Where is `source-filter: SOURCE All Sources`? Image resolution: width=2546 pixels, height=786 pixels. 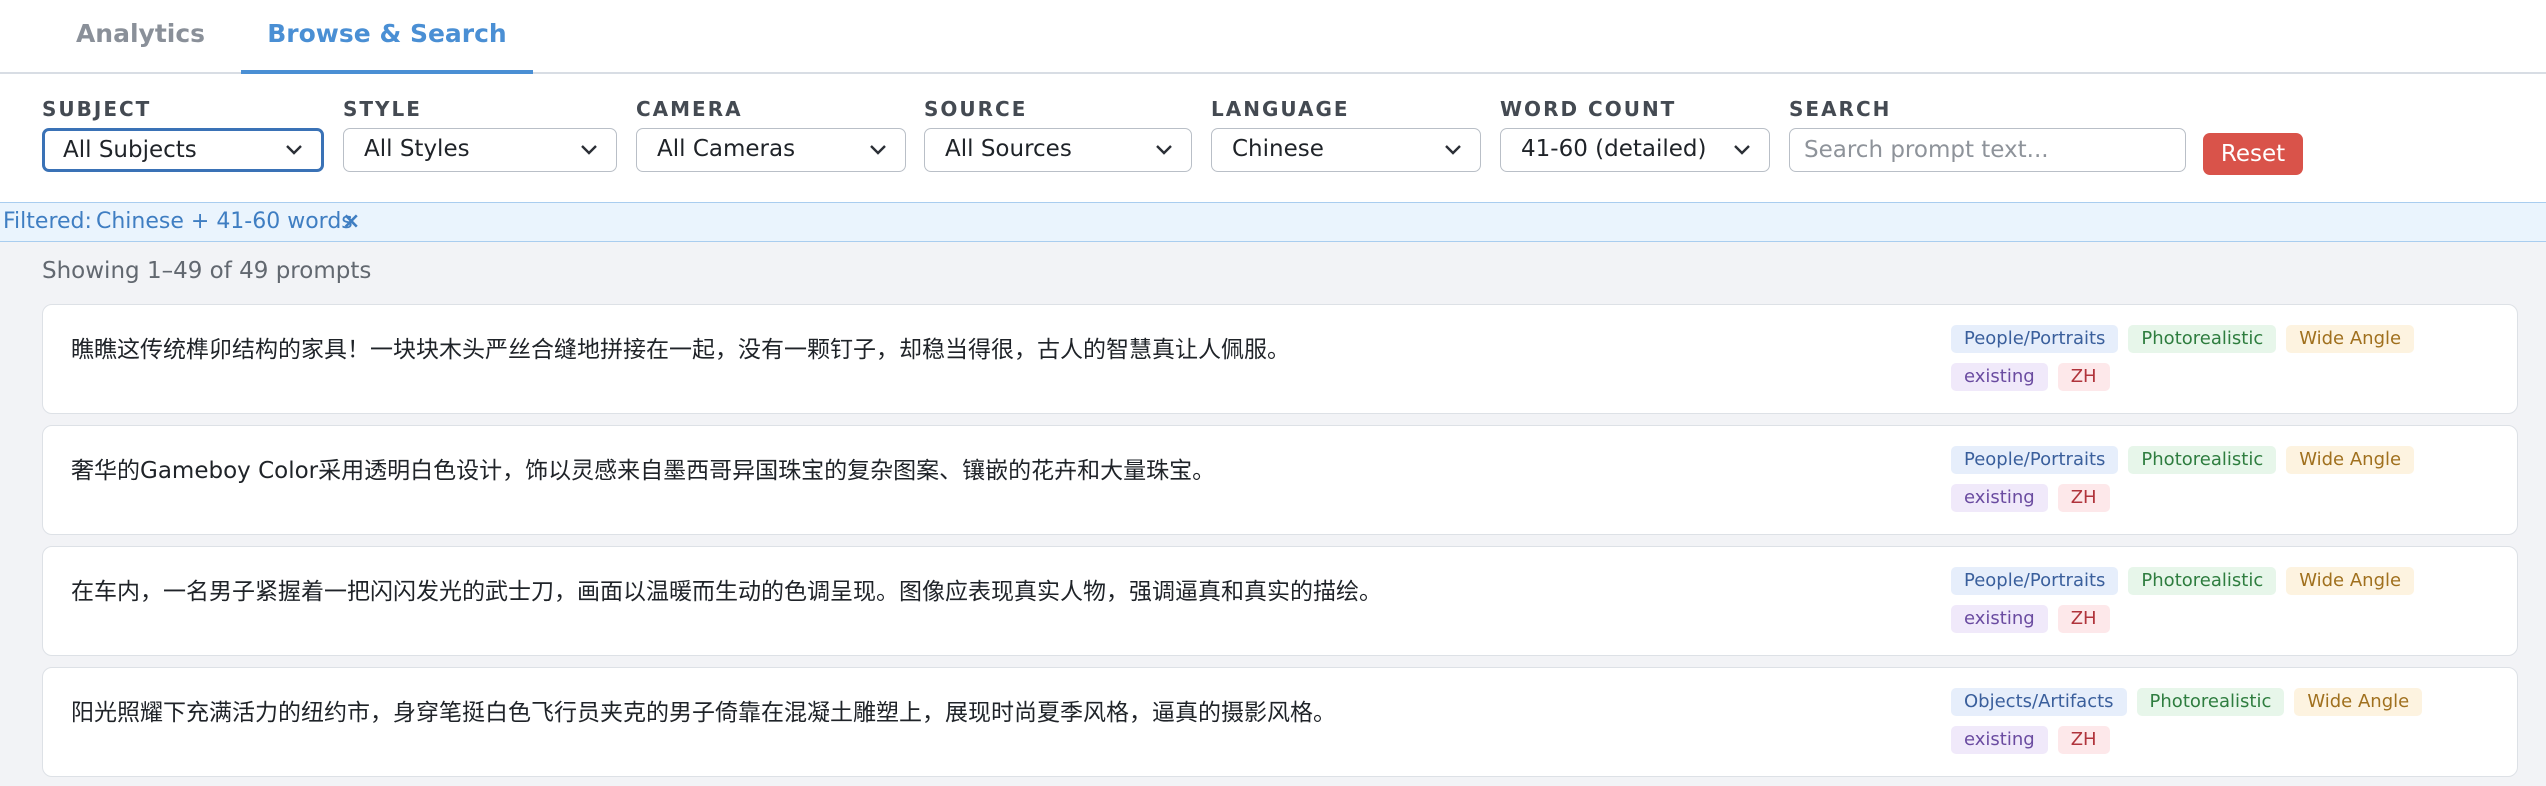
source-filter: SOURCE All Sources is located at coordinates (1058, 134).